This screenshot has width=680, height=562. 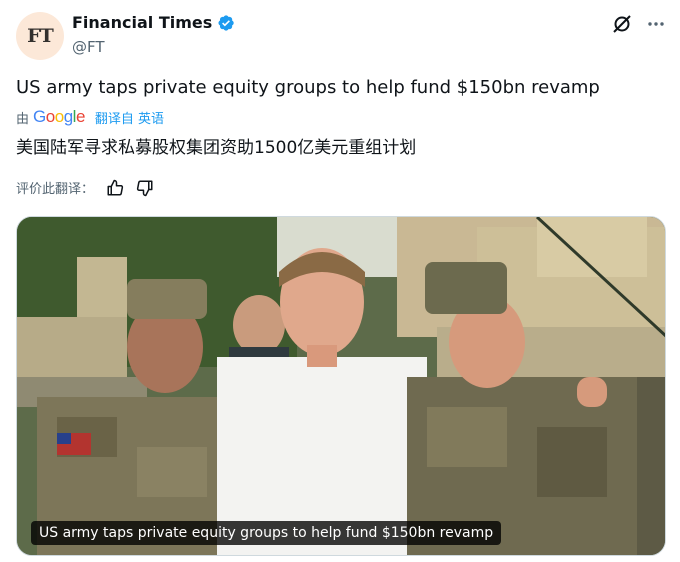 What do you see at coordinates (90, 117) in the screenshot?
I see `translation-attribution: 由 Google 翻译自 英语` at bounding box center [90, 117].